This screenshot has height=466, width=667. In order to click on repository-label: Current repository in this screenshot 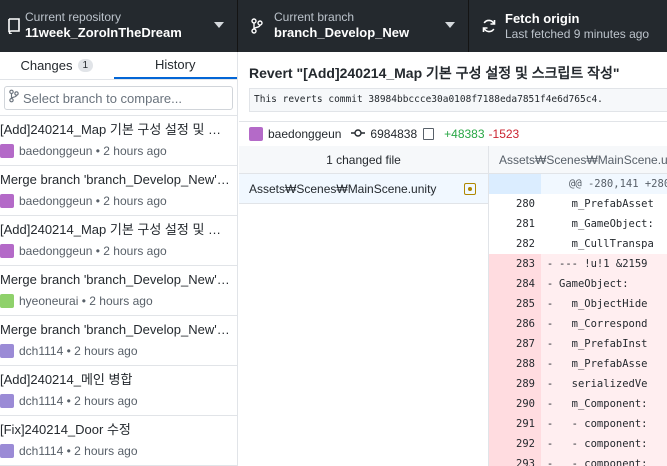, I will do `click(73, 17)`.